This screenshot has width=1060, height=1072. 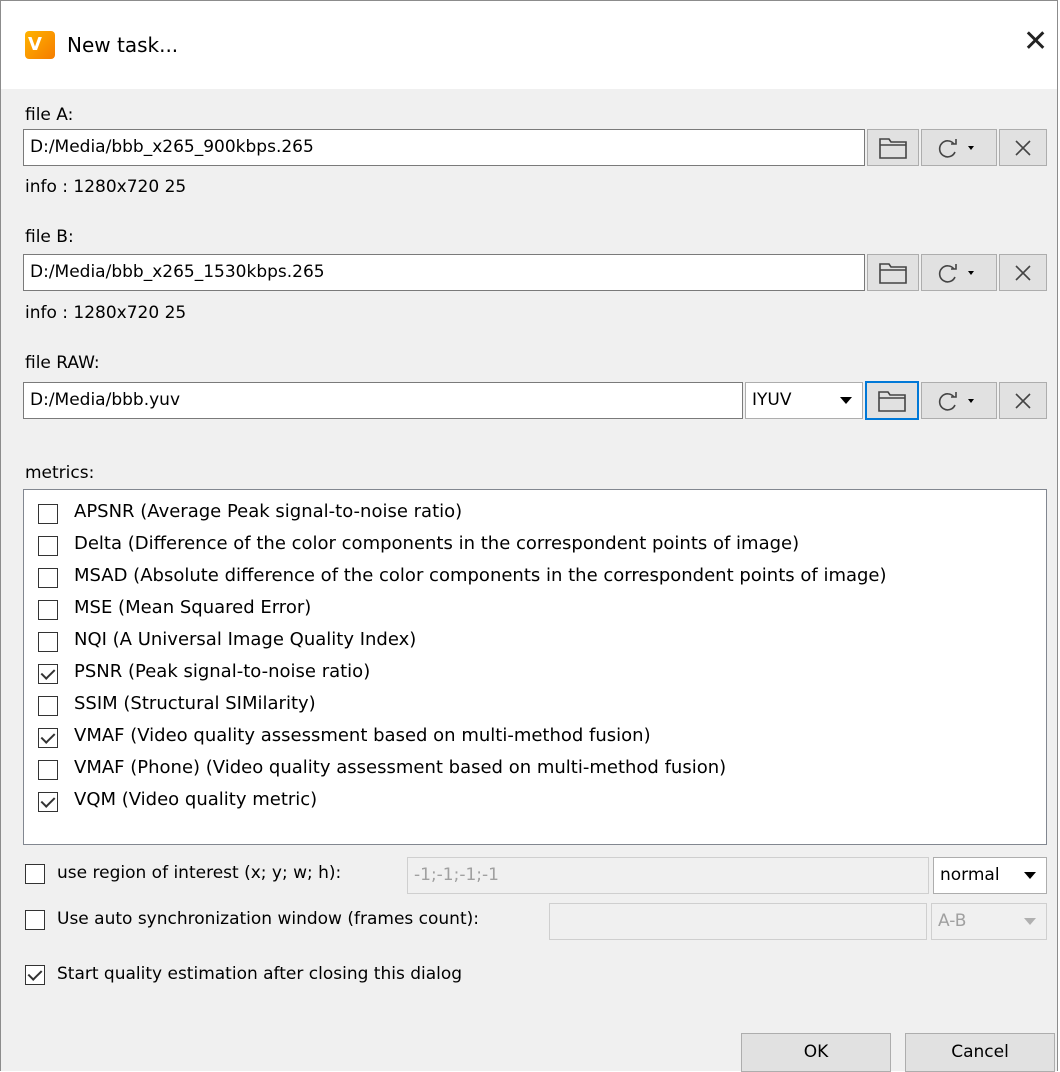 What do you see at coordinates (383, 400) in the screenshot?
I see `file-raw-path-input: D:/Media/bbb.yuv` at bounding box center [383, 400].